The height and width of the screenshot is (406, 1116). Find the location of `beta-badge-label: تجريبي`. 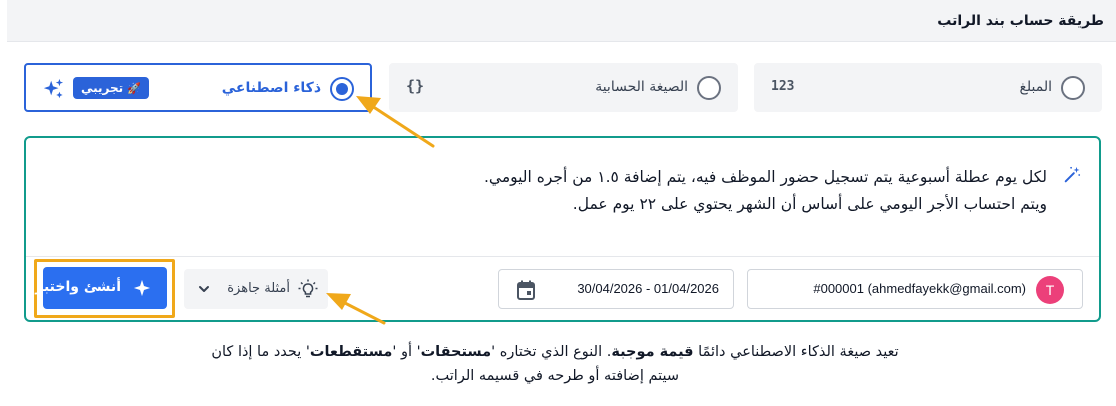

beta-badge-label: تجريبي is located at coordinates (102, 88).